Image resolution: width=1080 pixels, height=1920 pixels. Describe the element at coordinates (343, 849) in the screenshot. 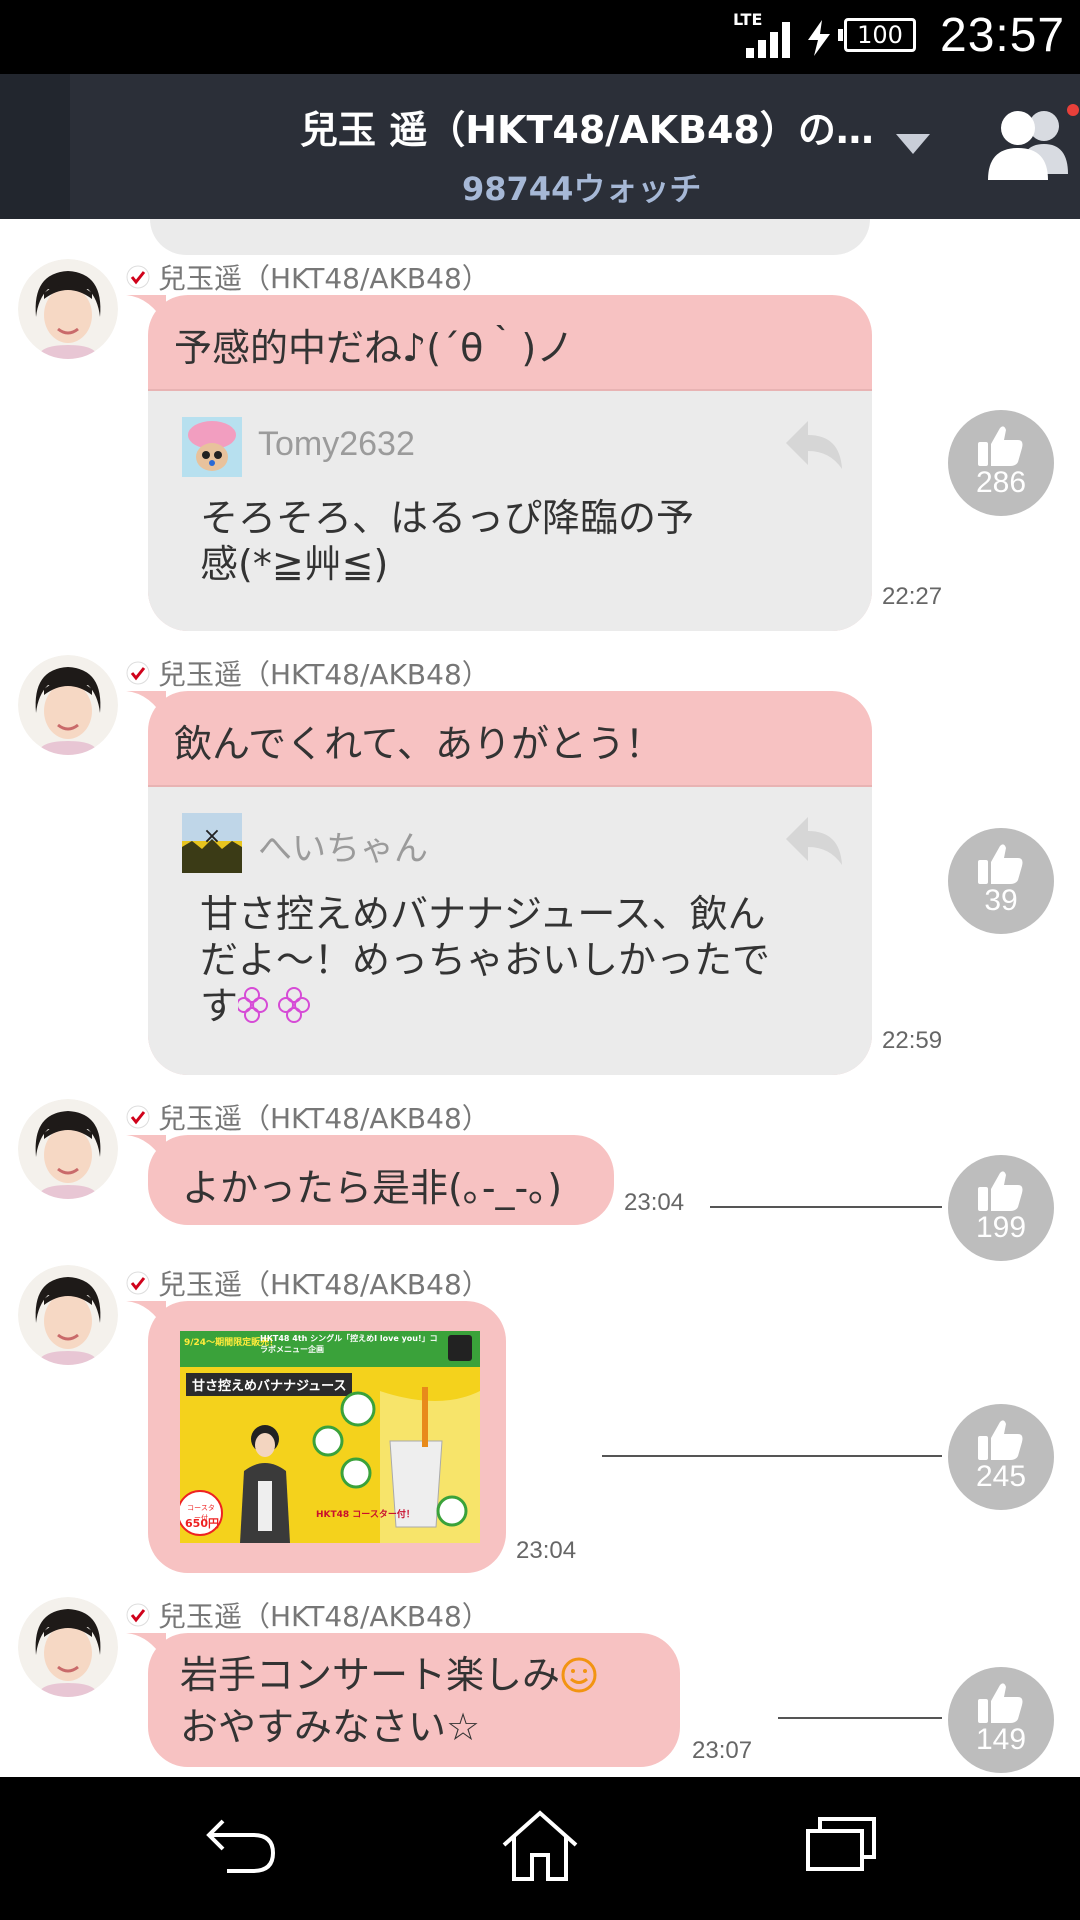

I see `reply-user-name: へいちゃん` at that location.